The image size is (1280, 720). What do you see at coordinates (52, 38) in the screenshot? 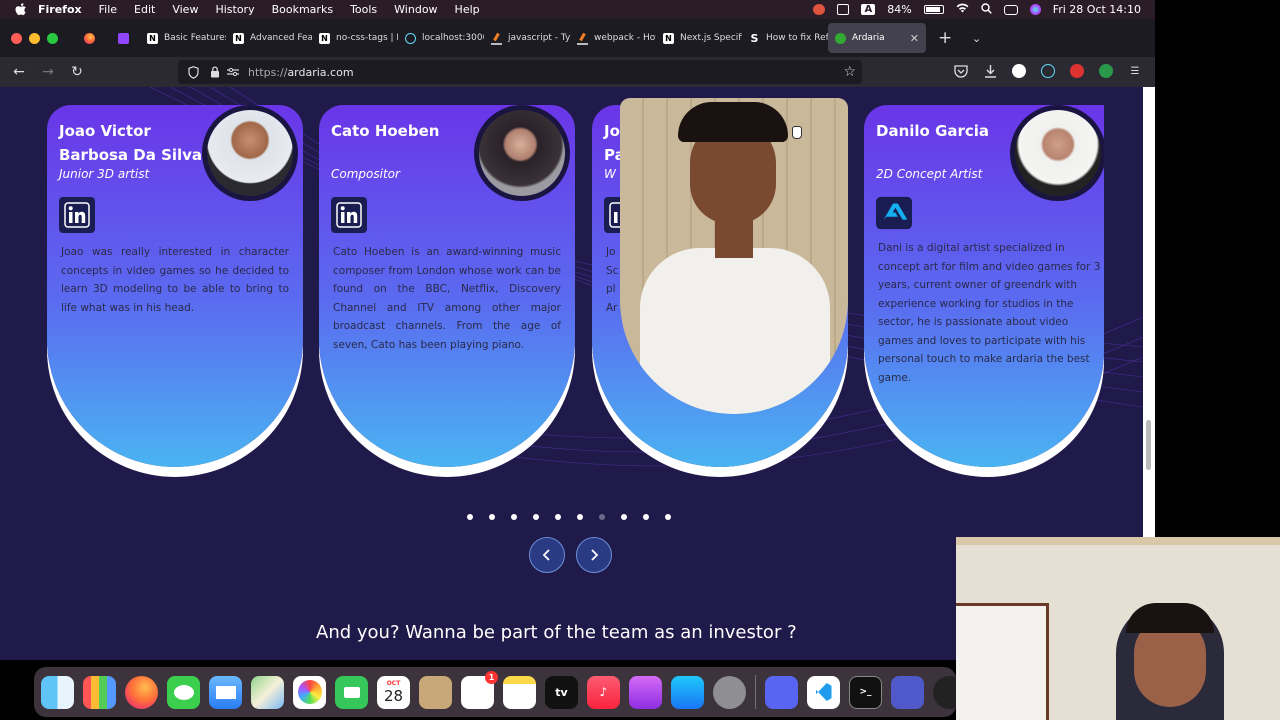
I see `zoom-window-button` at bounding box center [52, 38].